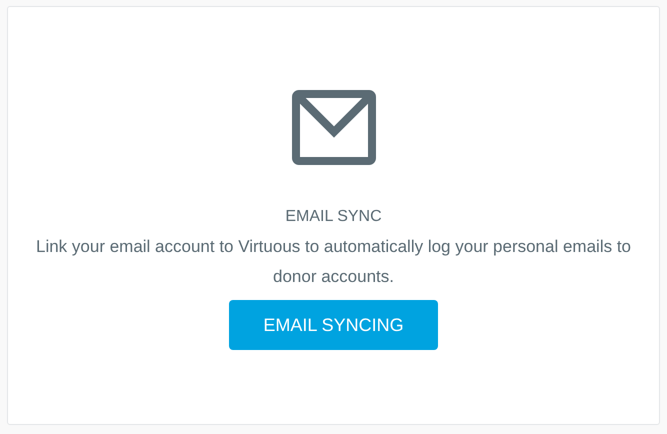 The image size is (667, 434). I want to click on email-syncing-button: EMAIL SYNCING, so click(333, 325).